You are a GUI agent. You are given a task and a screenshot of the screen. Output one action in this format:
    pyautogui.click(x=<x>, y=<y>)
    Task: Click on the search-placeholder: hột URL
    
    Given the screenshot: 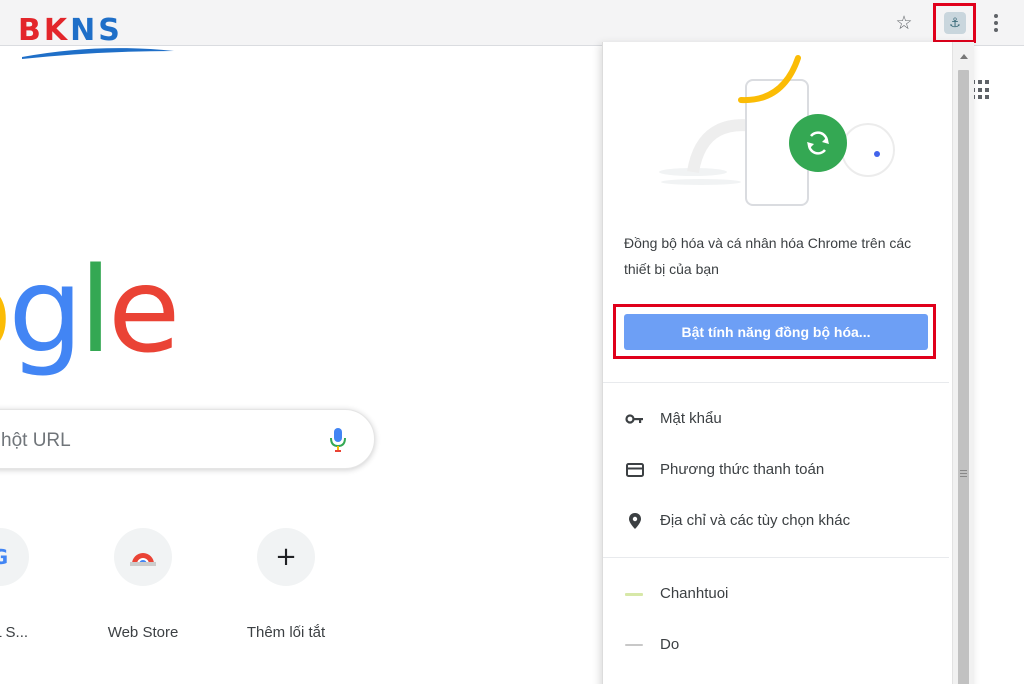 What is the action you would take?
    pyautogui.click(x=36, y=440)
    